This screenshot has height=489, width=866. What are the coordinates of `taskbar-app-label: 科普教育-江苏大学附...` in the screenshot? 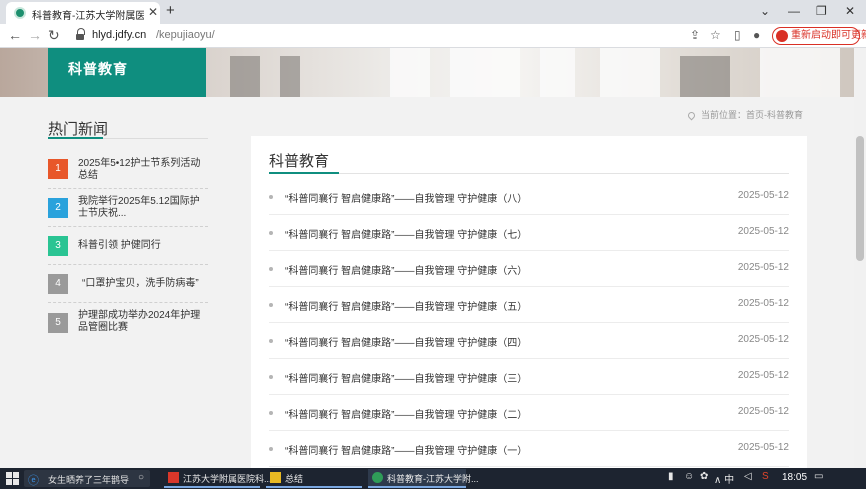 It's located at (433, 479).